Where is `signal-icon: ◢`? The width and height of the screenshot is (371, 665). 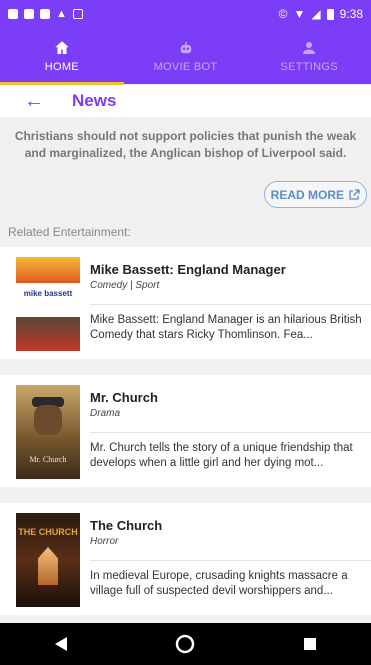
signal-icon: ◢ is located at coordinates (316, 14).